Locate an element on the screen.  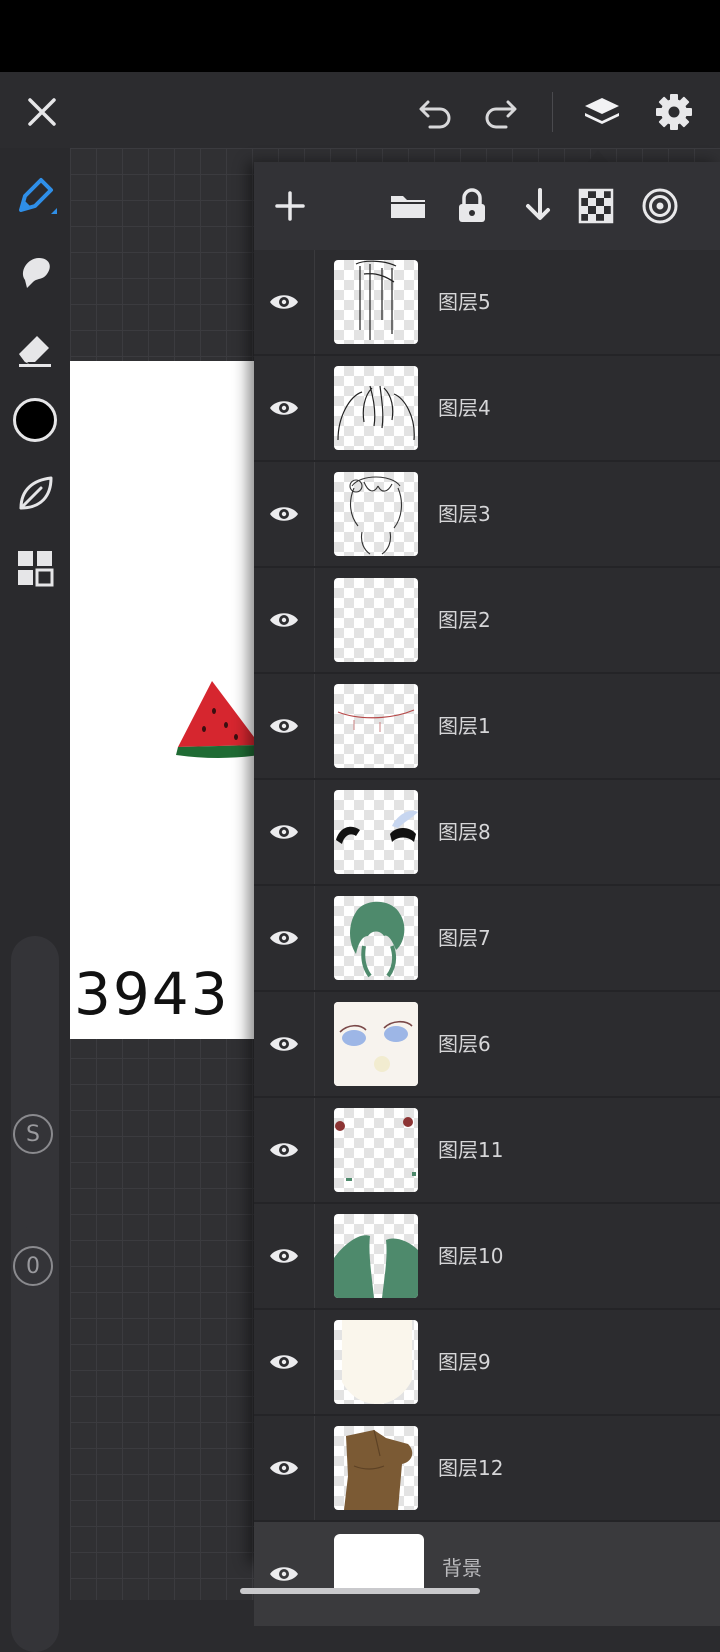
color-swatch is located at coordinates (35, 420).